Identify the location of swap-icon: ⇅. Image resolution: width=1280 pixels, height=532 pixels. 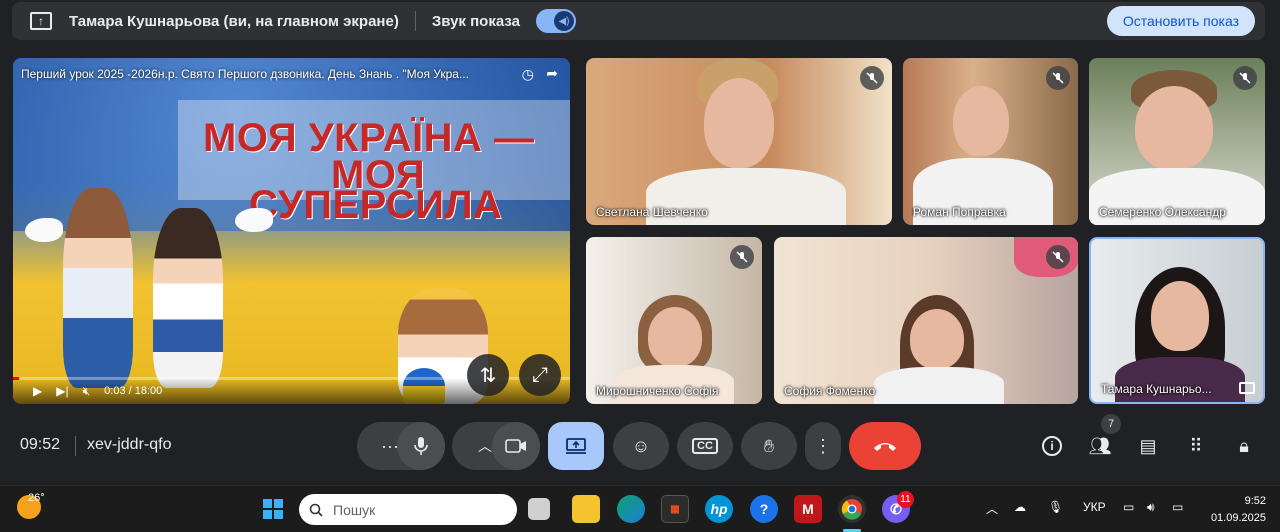
(488, 375).